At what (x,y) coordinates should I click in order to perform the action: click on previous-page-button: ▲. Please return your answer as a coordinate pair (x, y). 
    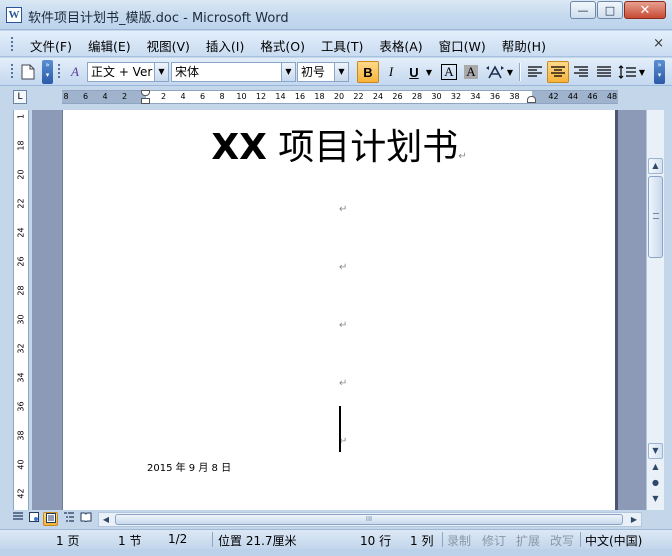
    Looking at the image, I should click on (655, 468).